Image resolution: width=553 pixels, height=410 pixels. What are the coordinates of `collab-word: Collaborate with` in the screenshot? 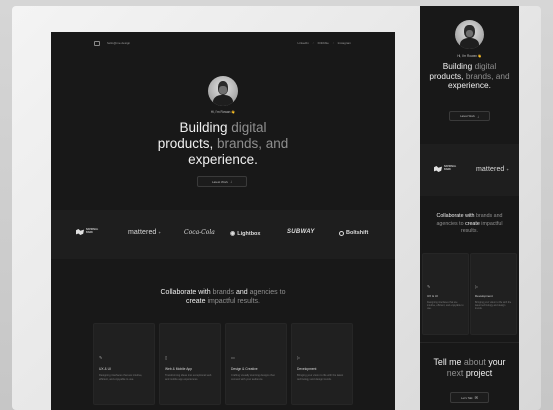 It's located at (185, 292).